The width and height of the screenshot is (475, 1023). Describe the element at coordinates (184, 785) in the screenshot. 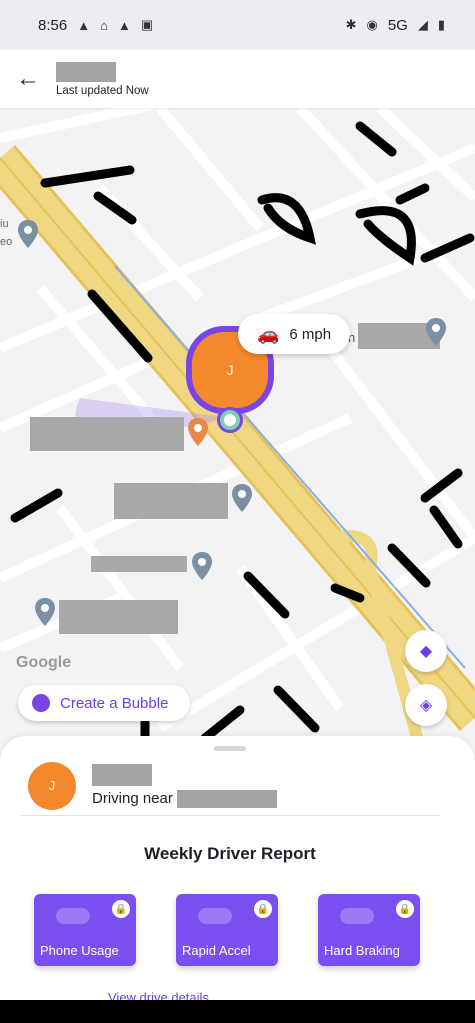

I see `member-text: Driving near` at that location.